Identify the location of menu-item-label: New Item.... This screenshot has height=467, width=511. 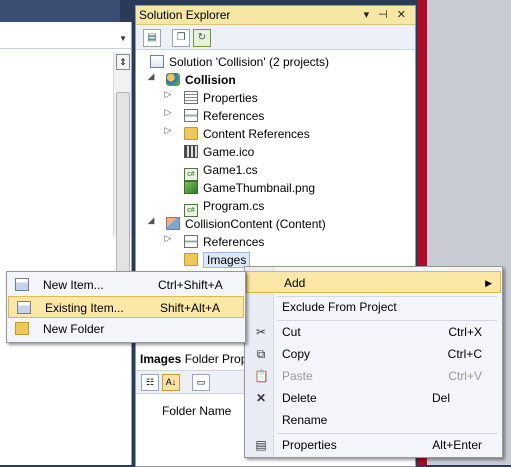
(73, 285).